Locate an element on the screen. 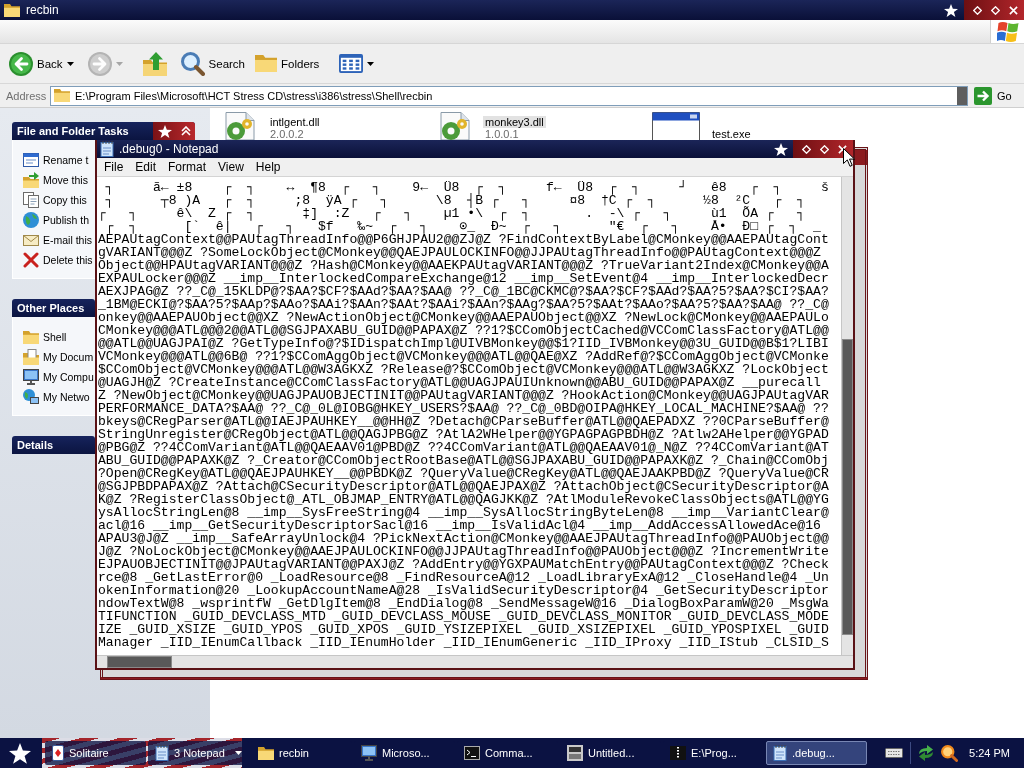  address-label: Address is located at coordinates (26, 95).